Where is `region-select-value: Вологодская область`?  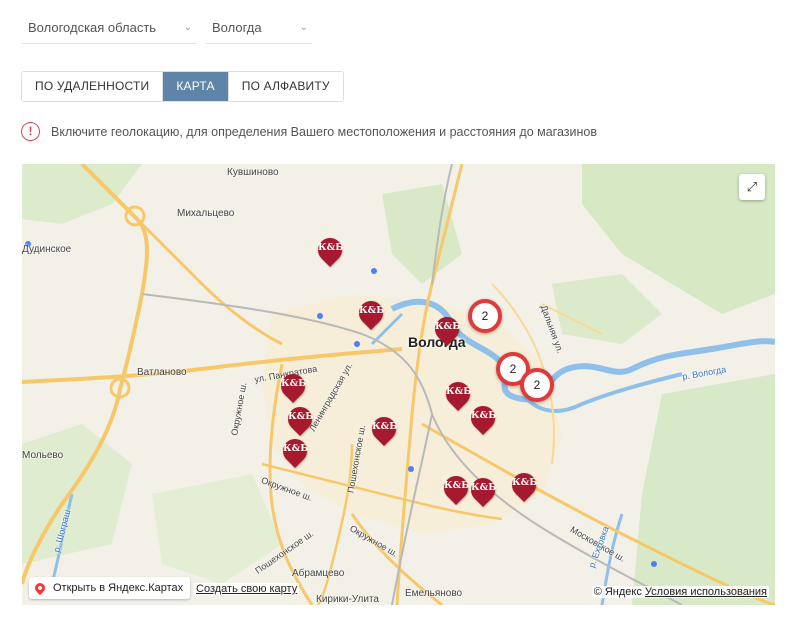 region-select-value: Вологодская область is located at coordinates (92, 27).